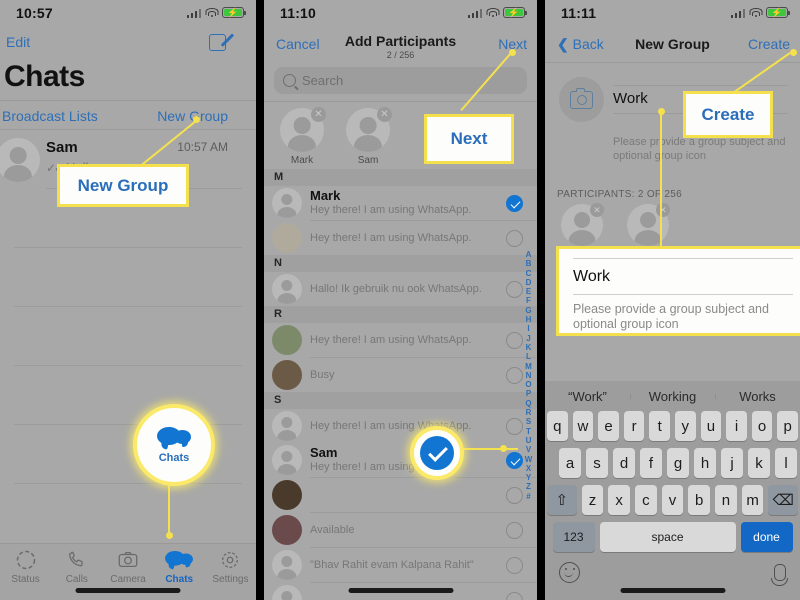 This screenshot has width=800, height=600. What do you see at coordinates (50, 116) in the screenshot?
I see `broadcast-lists-button: Broadcast Lists` at bounding box center [50, 116].